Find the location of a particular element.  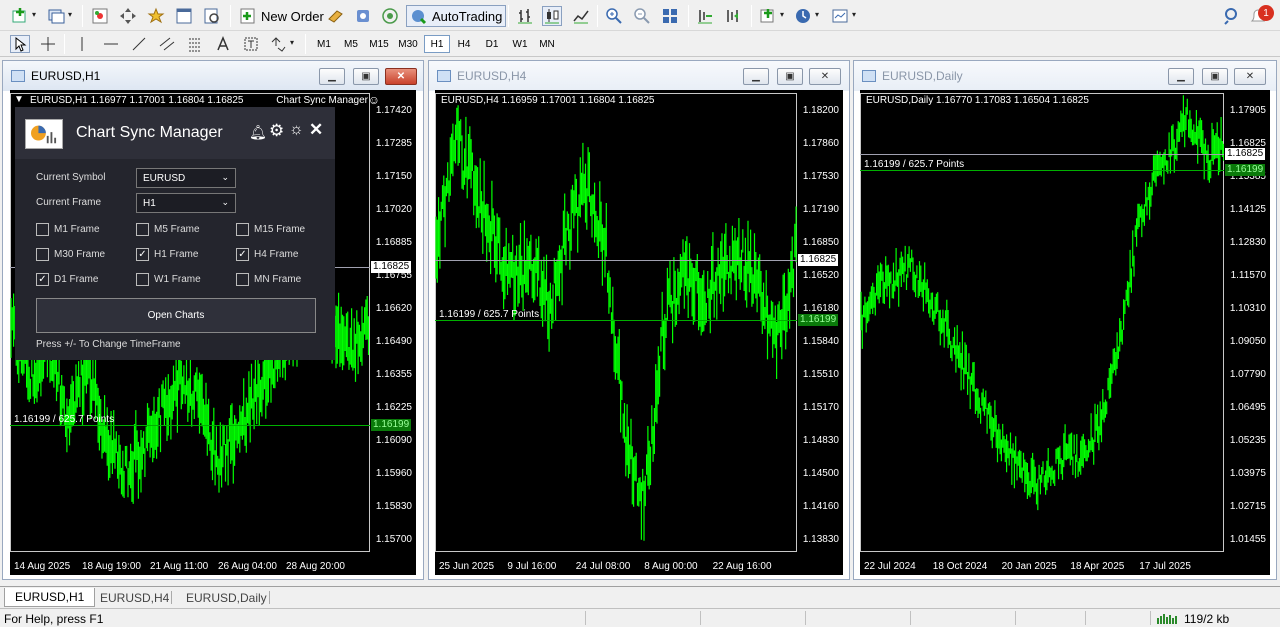

tab-eurusd-daily: EURUSD,Daily is located at coordinates (226, 597).